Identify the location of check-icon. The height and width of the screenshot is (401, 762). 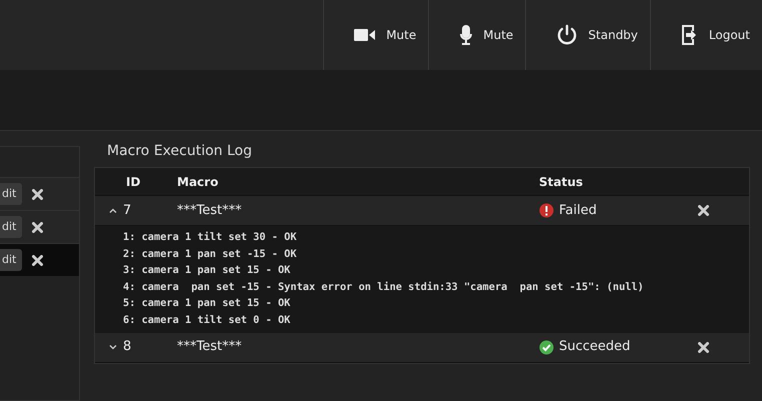
(546, 347).